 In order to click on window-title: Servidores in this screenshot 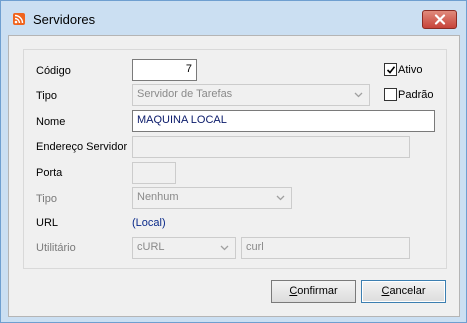, I will do `click(64, 19)`.